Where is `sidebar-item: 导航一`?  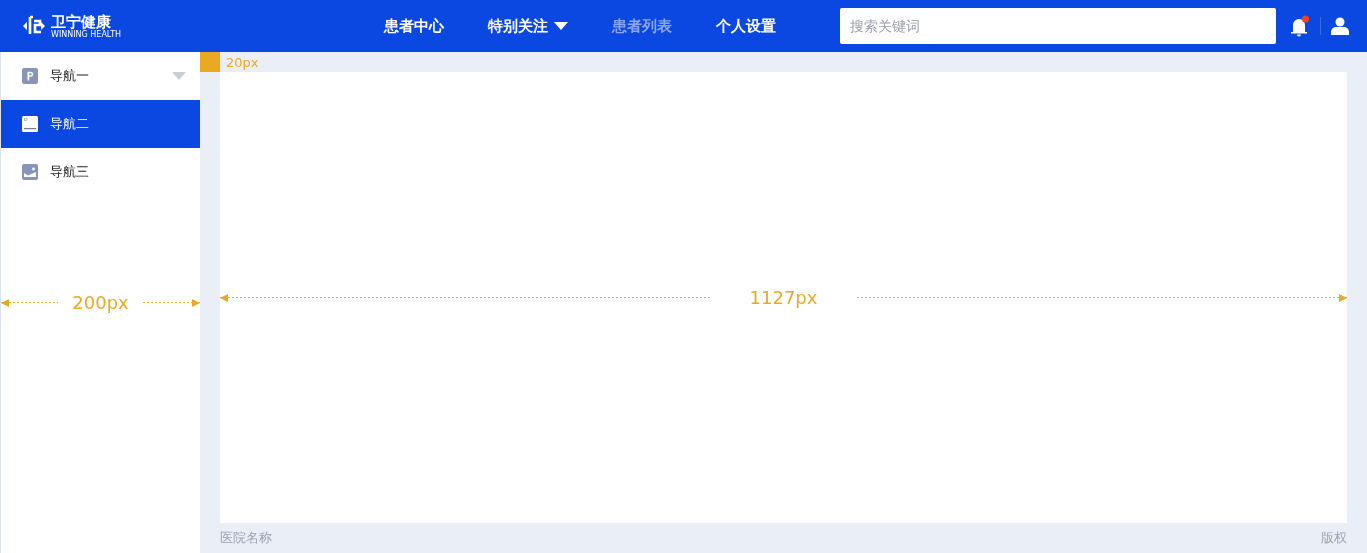 sidebar-item: 导航一 is located at coordinates (100, 76).